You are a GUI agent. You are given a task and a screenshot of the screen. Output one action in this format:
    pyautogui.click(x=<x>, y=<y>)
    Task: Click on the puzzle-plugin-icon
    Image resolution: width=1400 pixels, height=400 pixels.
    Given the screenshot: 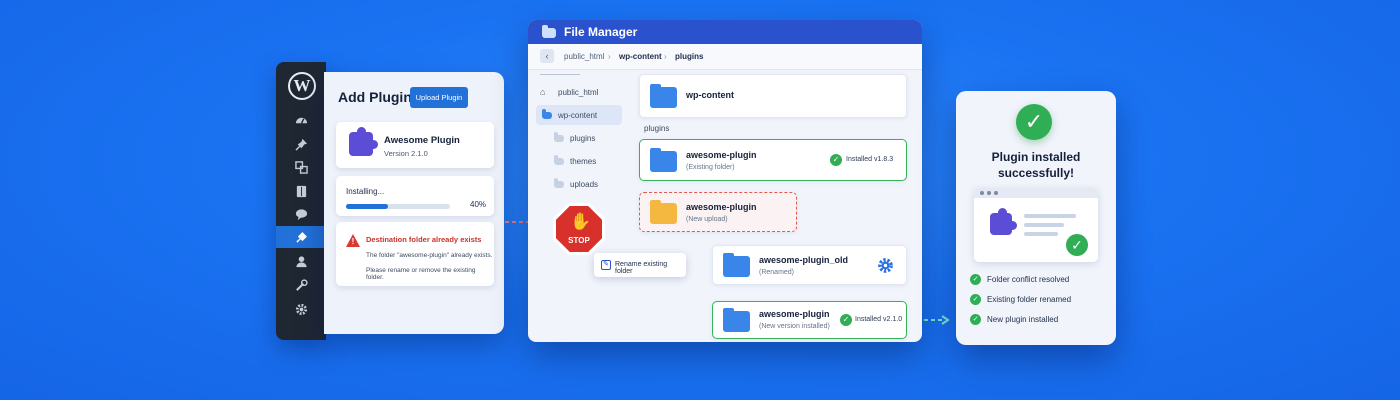 What is the action you would take?
    pyautogui.click(x=1003, y=221)
    